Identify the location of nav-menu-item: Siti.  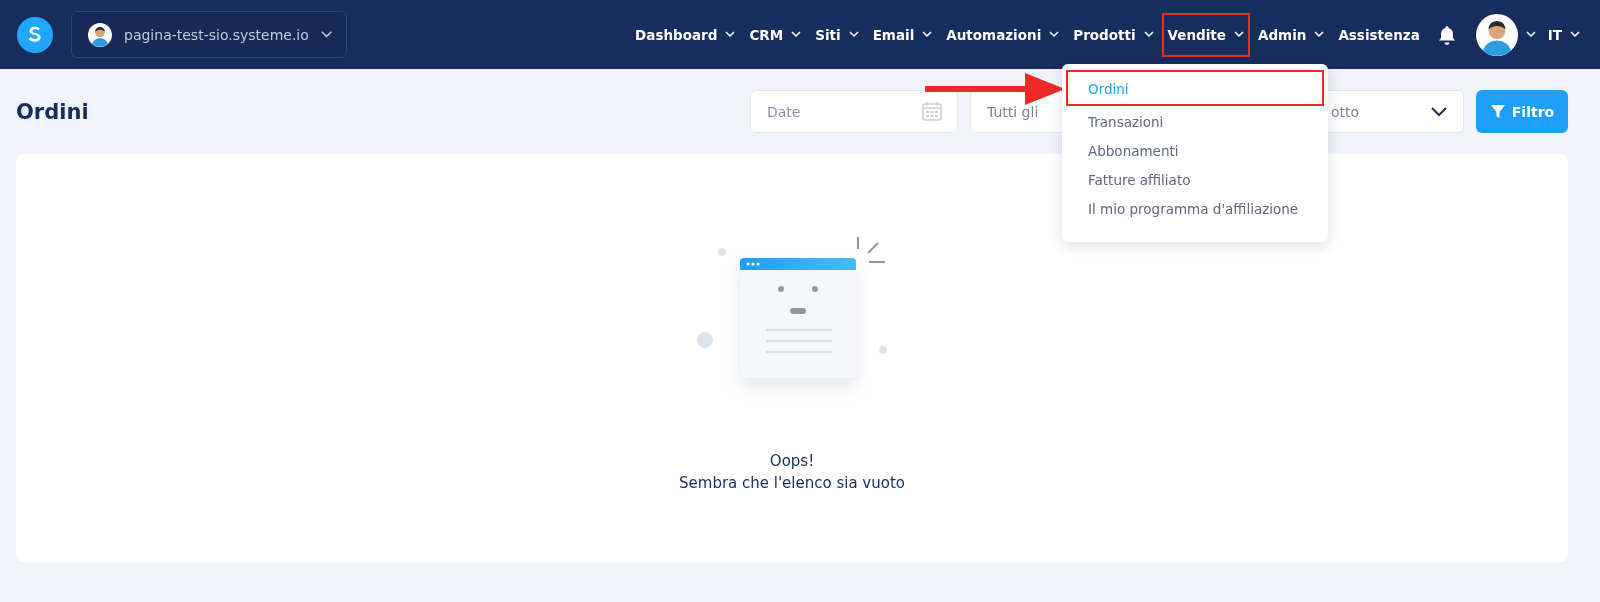
(837, 34).